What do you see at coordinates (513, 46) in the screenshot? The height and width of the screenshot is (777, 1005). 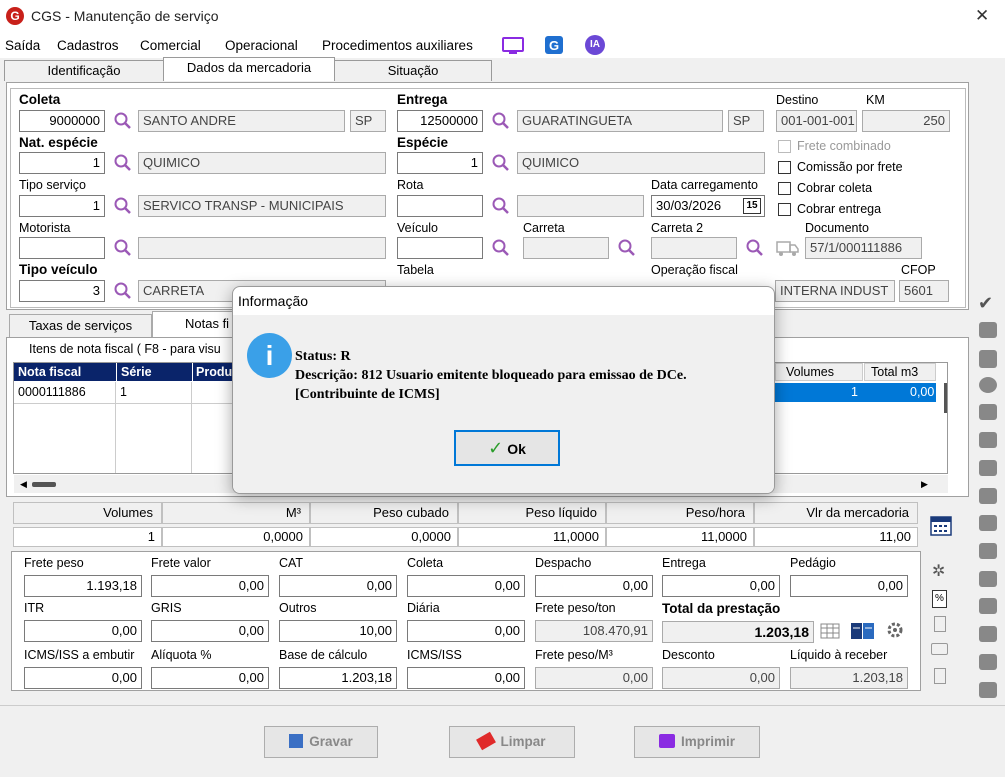 I see `monitor-icon` at bounding box center [513, 46].